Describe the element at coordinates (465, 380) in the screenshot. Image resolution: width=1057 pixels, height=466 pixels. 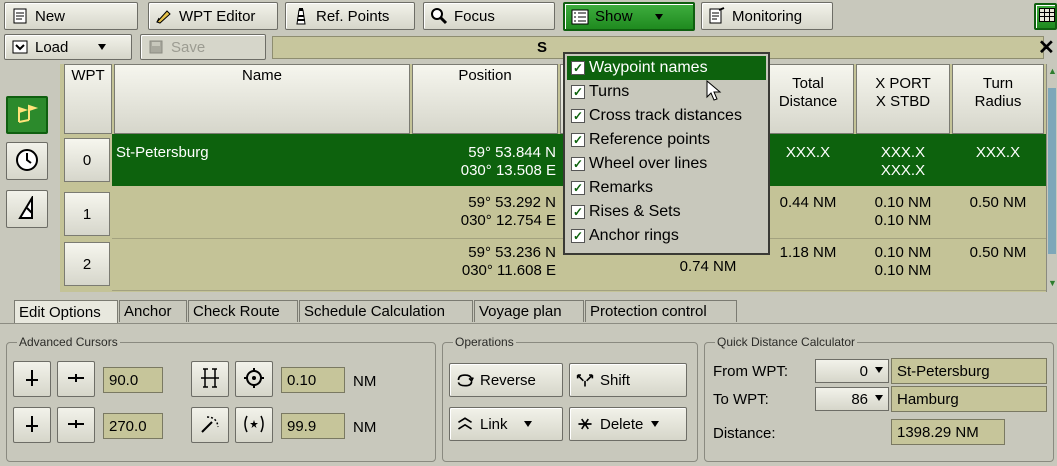
I see `reverse-arrows-icon` at that location.